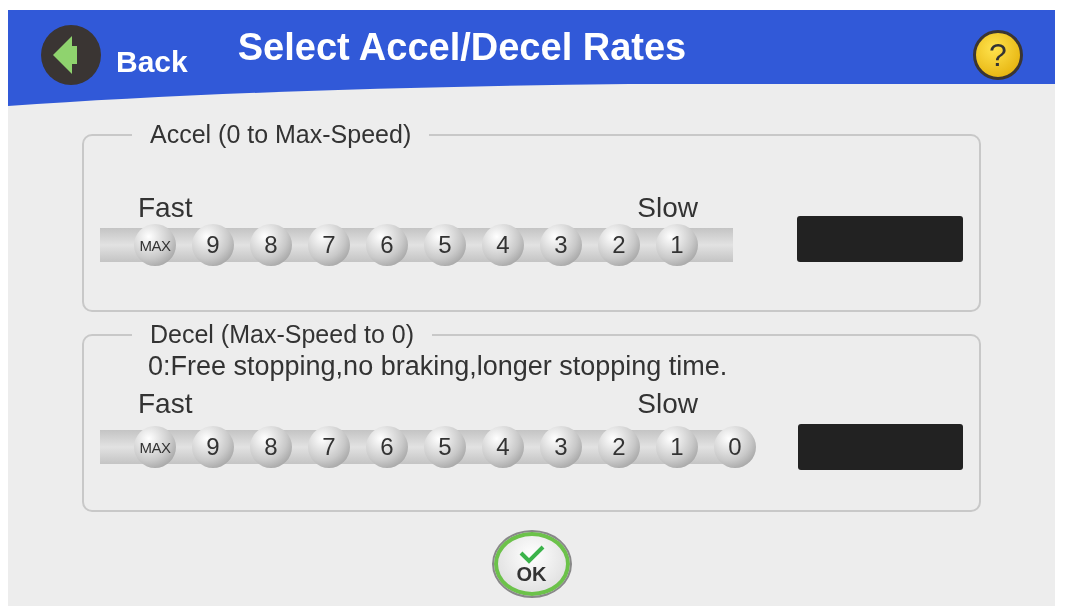  Describe the element at coordinates (531, 554) in the screenshot. I see `check-icon` at that location.